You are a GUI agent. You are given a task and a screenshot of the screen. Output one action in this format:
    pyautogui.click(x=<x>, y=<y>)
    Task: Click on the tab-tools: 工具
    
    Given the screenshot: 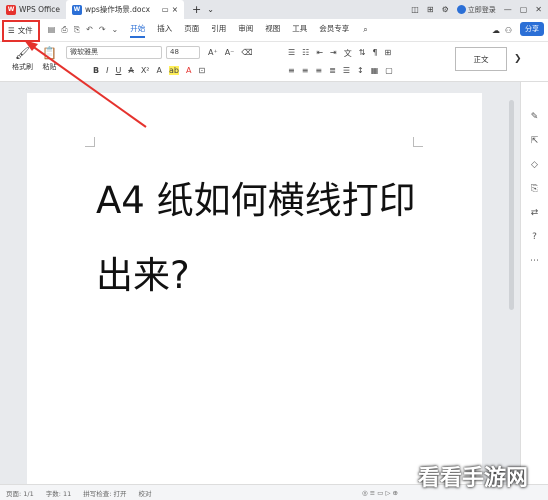 What is the action you would take?
    pyautogui.click(x=299, y=30)
    